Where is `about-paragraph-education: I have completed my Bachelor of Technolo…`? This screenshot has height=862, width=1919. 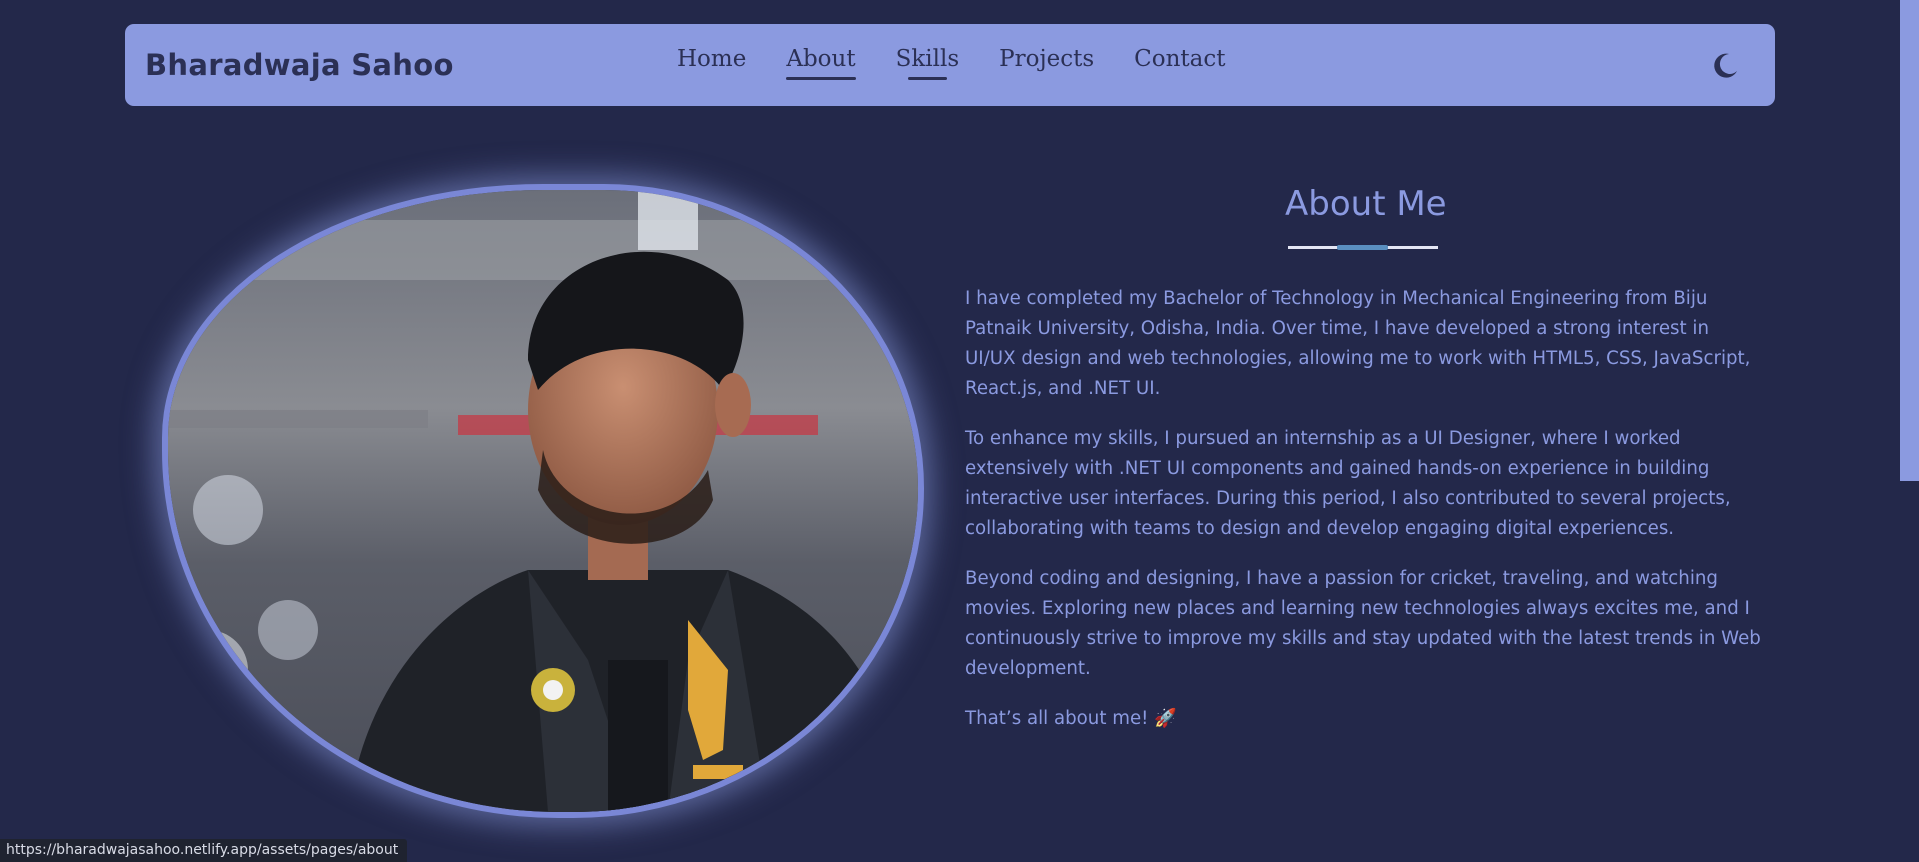
about-paragraph-education: I have completed my Bachelor of Technolo… is located at coordinates (1358, 343).